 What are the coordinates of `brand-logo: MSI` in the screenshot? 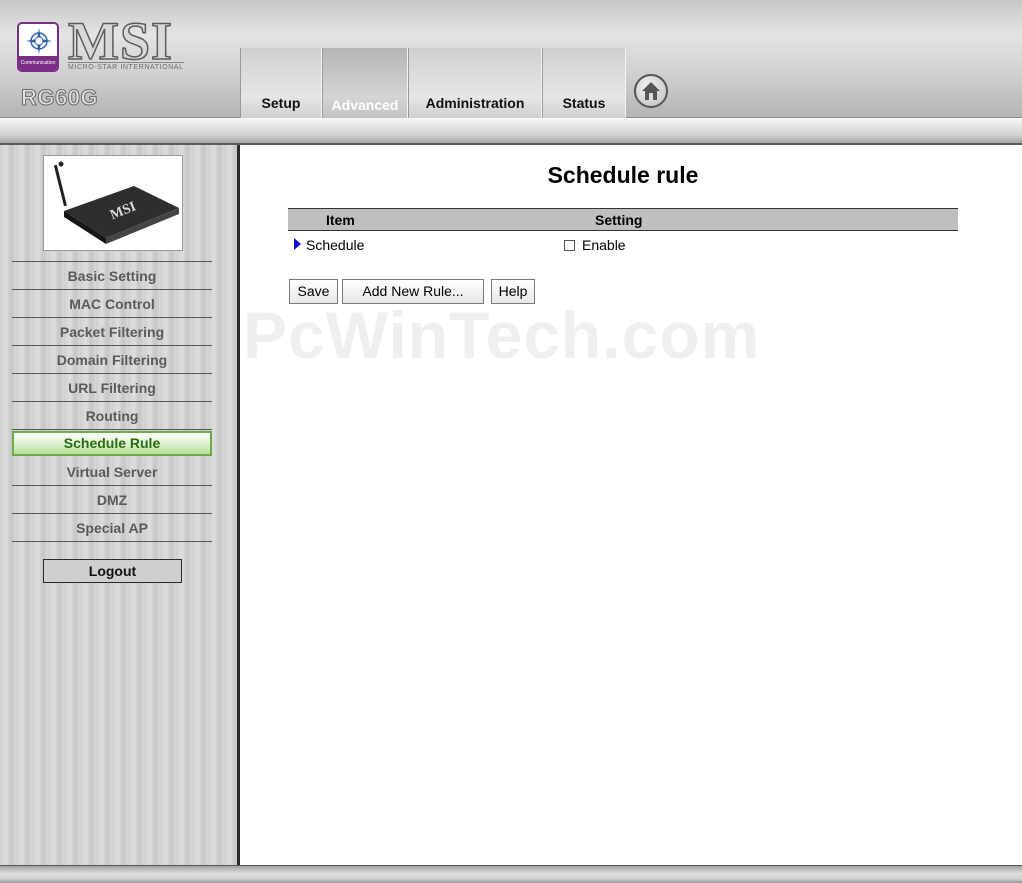 It's located at (120, 41).